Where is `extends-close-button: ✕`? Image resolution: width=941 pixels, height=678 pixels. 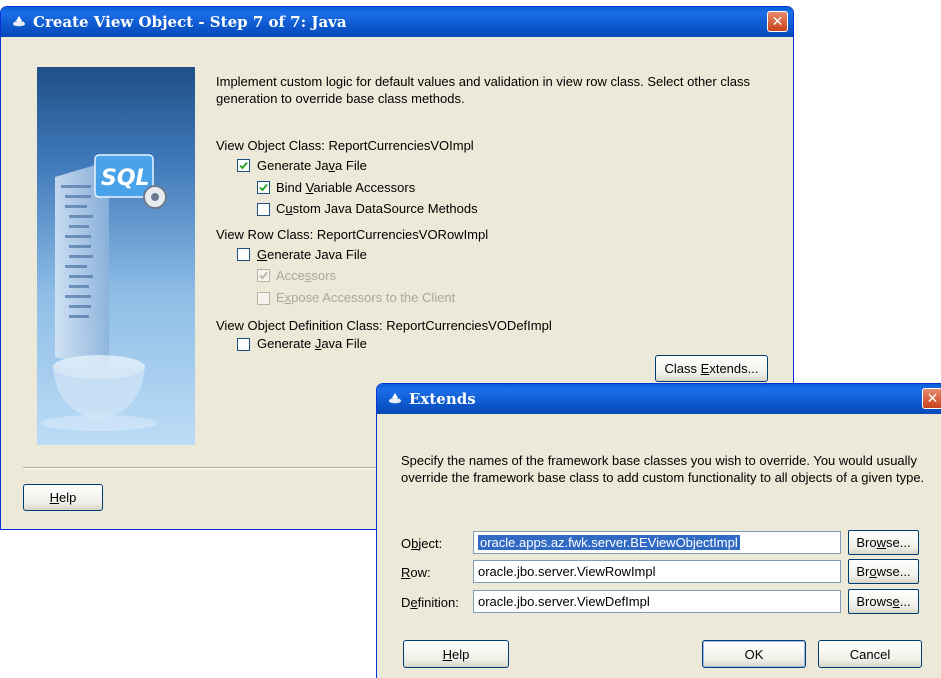 extends-close-button: ✕ is located at coordinates (931, 398).